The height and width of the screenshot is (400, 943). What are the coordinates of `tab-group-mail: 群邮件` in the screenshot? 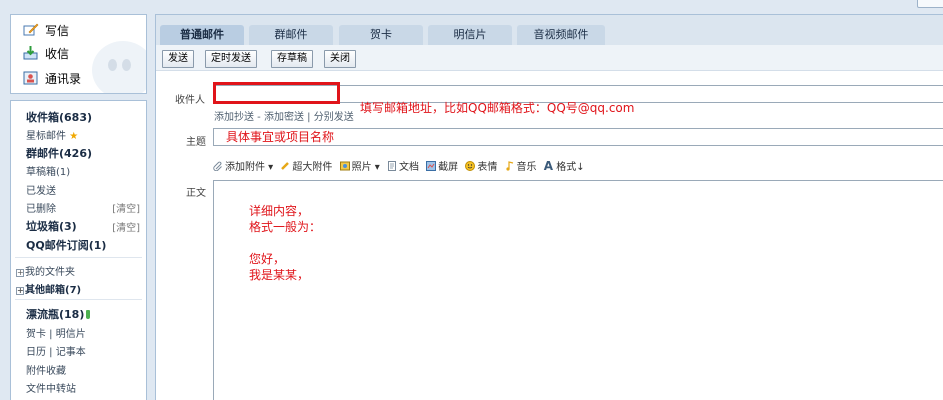 It's located at (291, 35).